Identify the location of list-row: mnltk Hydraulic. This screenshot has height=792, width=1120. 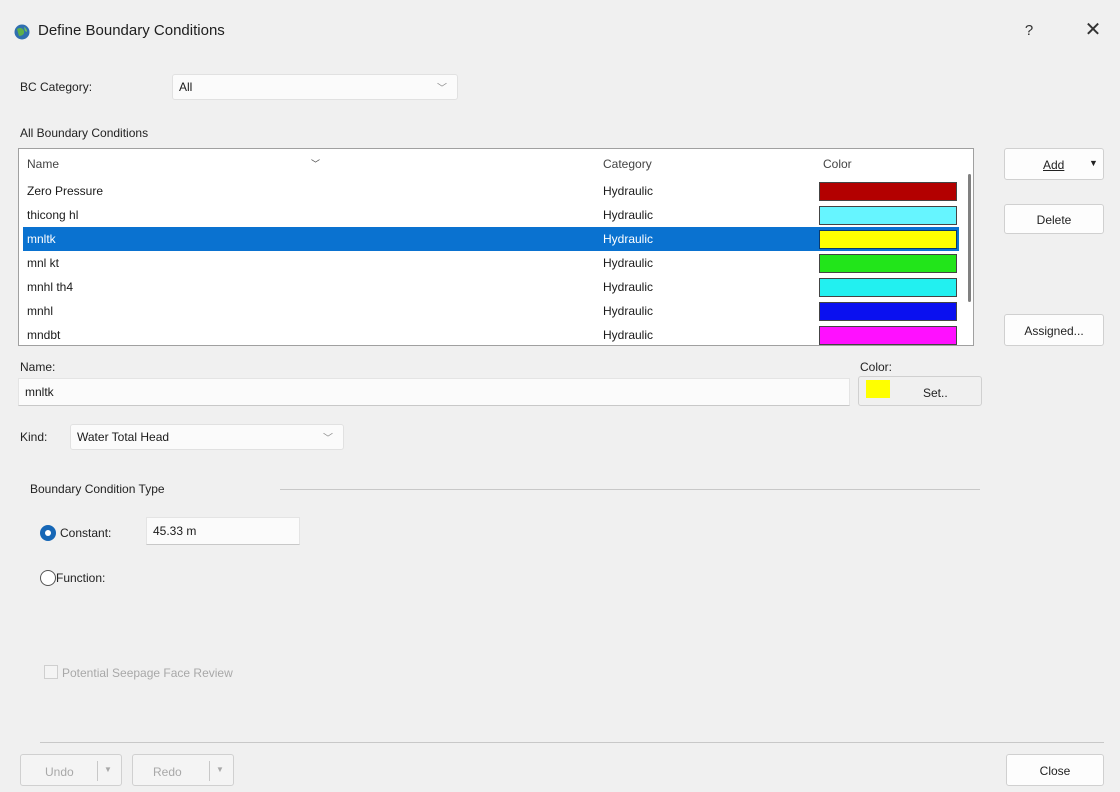
(491, 239).